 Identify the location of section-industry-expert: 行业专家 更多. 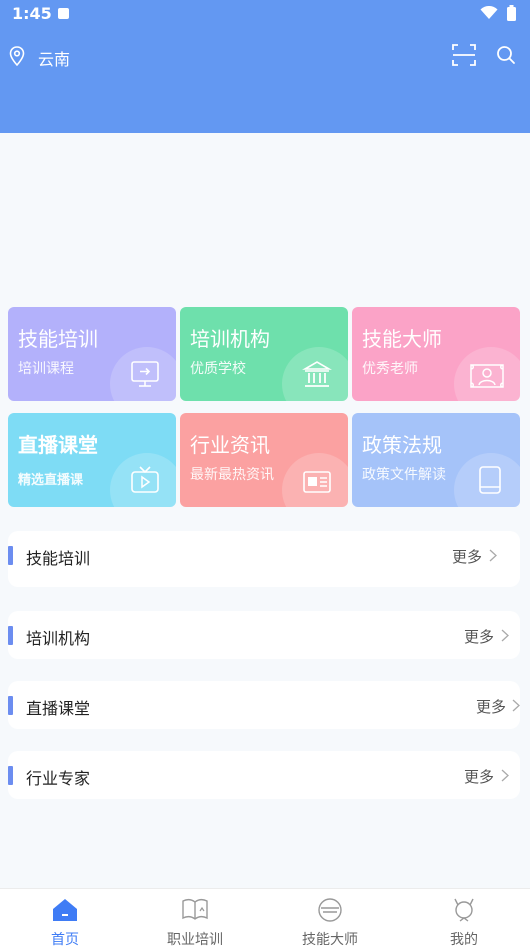
(264, 775).